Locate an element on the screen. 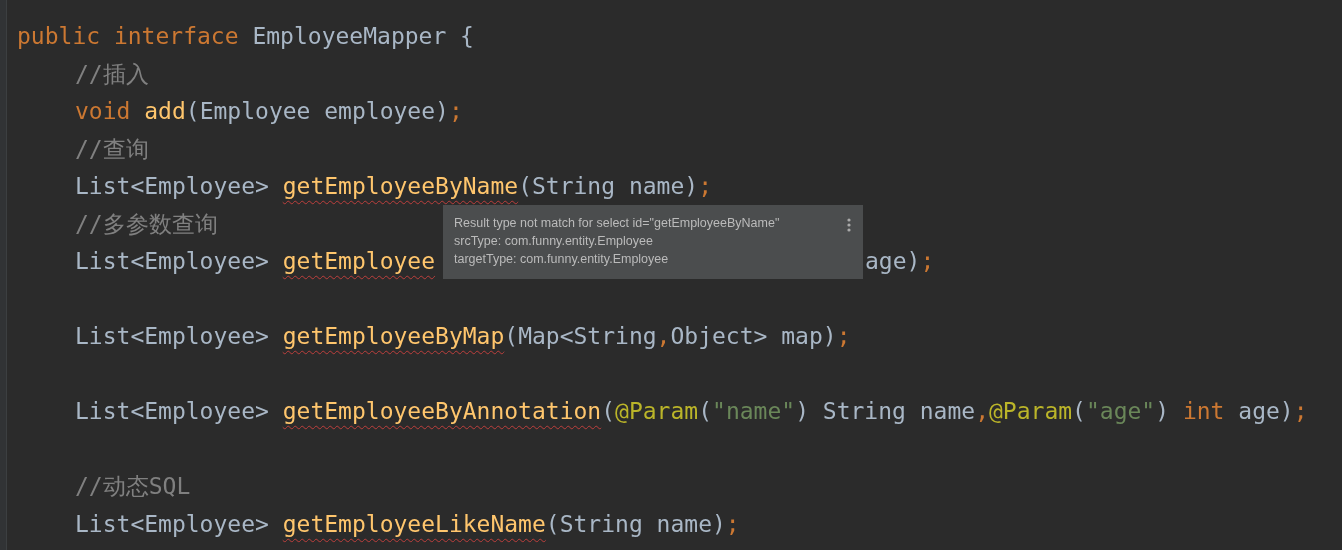  code-line: //多参数查询 is located at coordinates (146, 224).